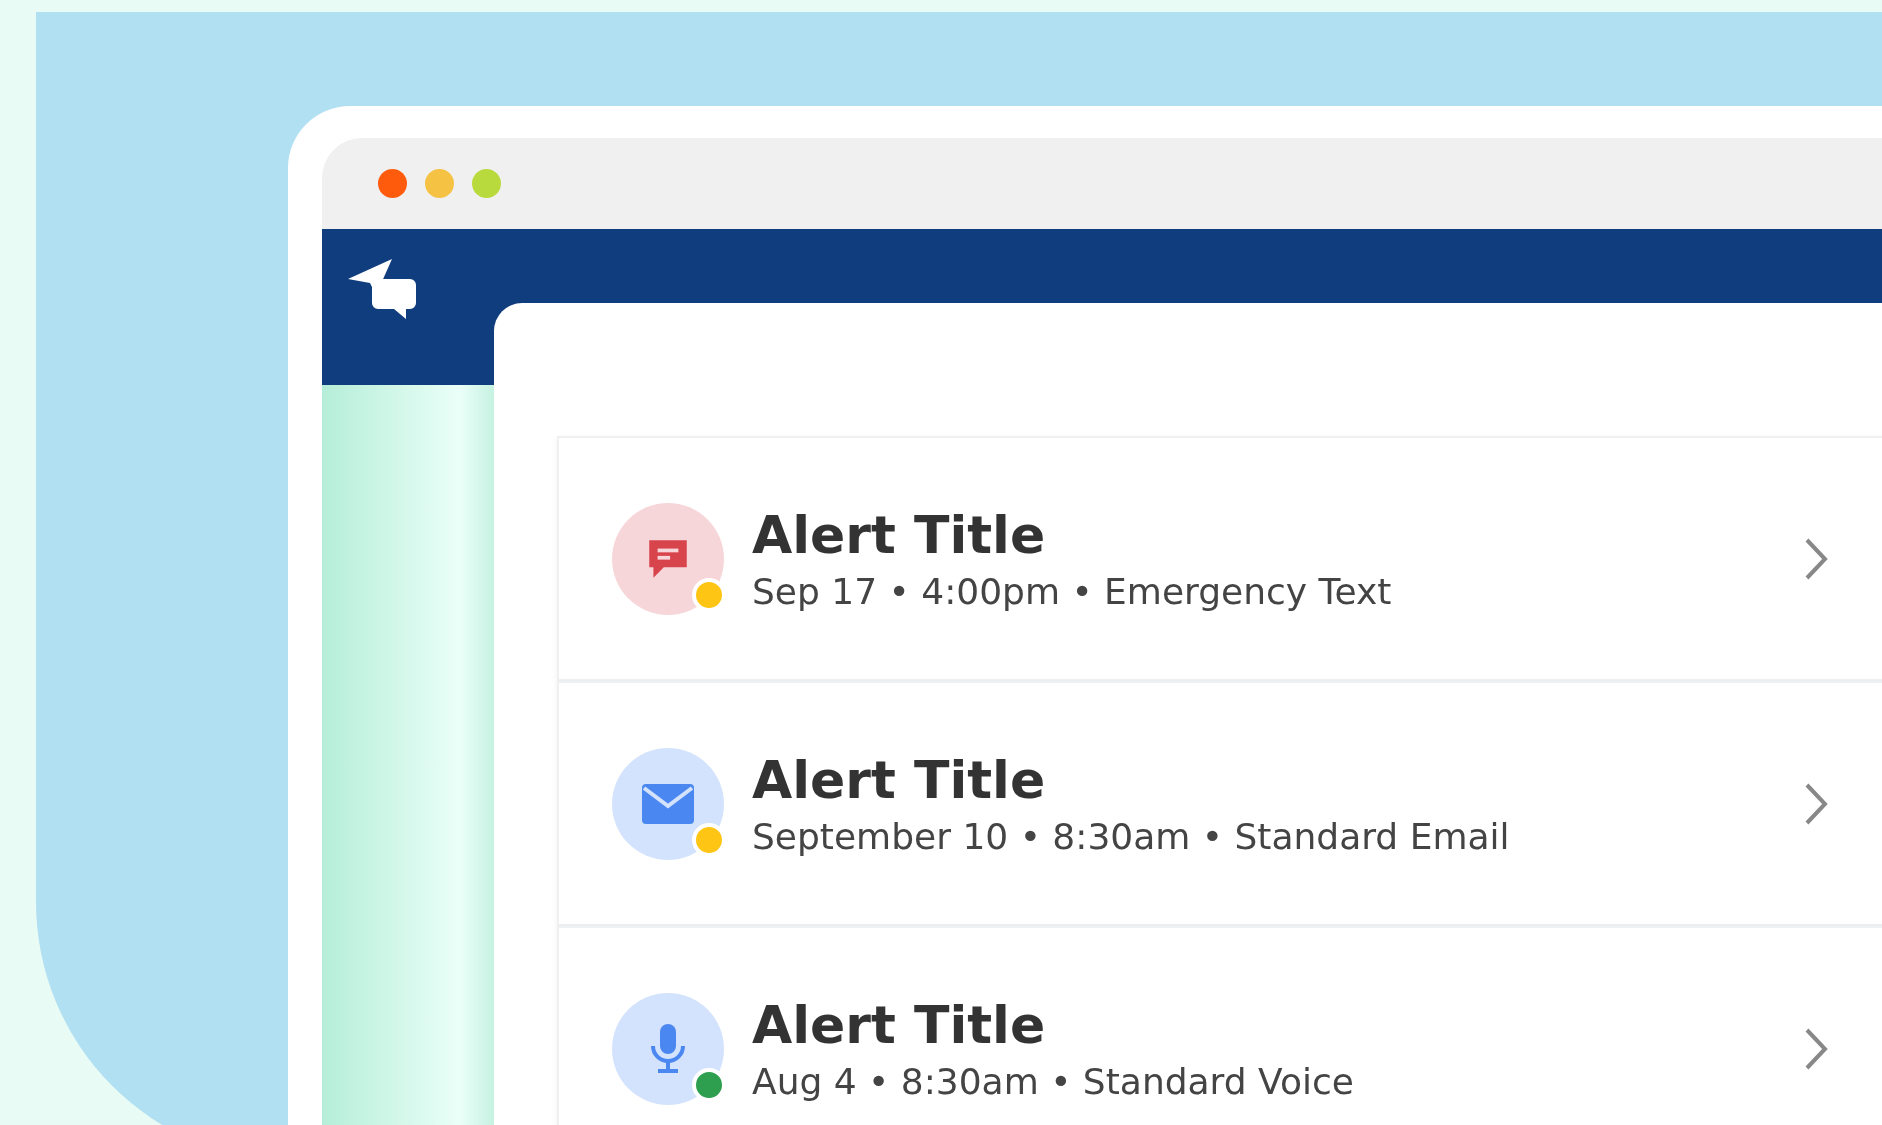  What do you see at coordinates (1053, 1081) in the screenshot?
I see `alert-details: Aug 4 • 8:30am • Standard Voice` at bounding box center [1053, 1081].